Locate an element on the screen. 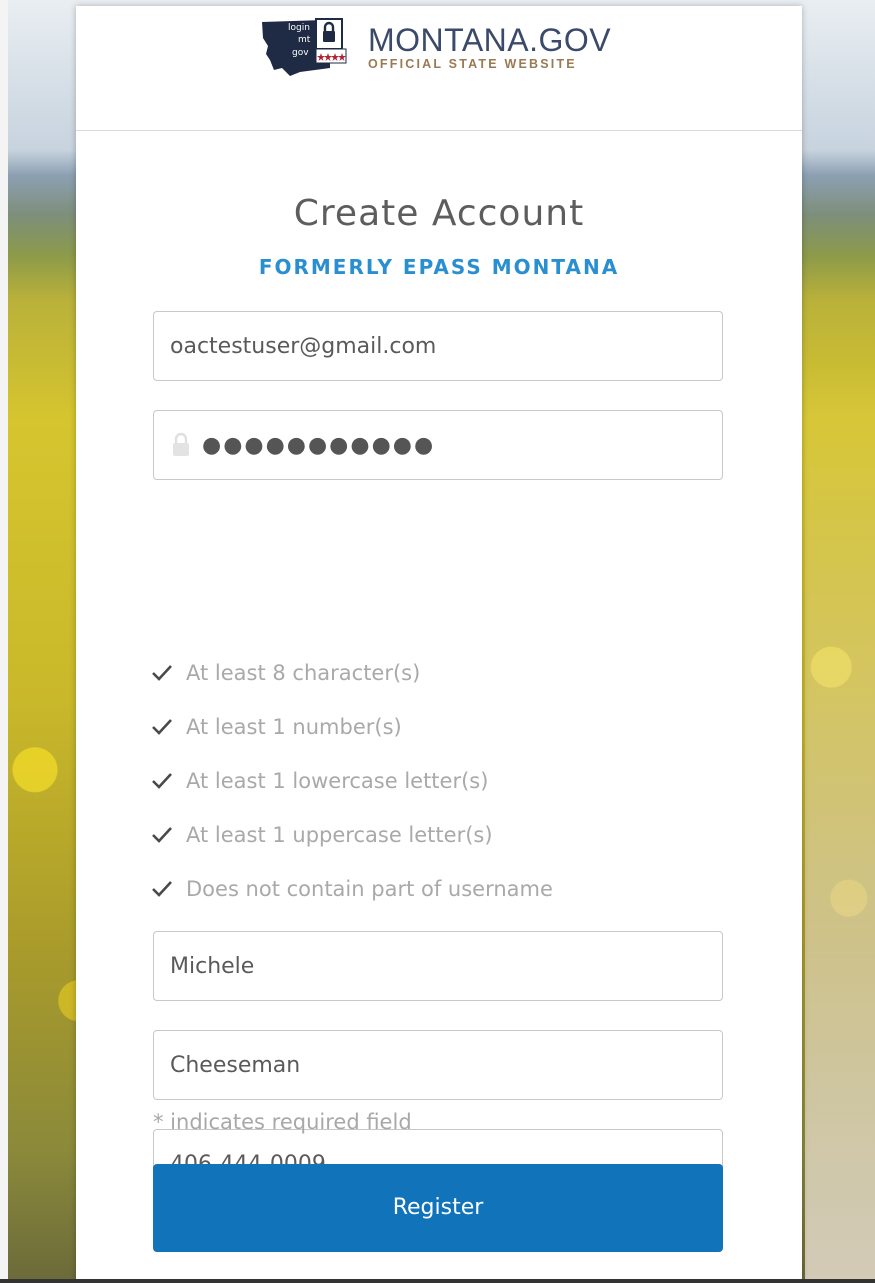 This screenshot has width=875, height=1283. logo-subtitle: OFFICIAL STATE WEBSITE is located at coordinates (472, 63).